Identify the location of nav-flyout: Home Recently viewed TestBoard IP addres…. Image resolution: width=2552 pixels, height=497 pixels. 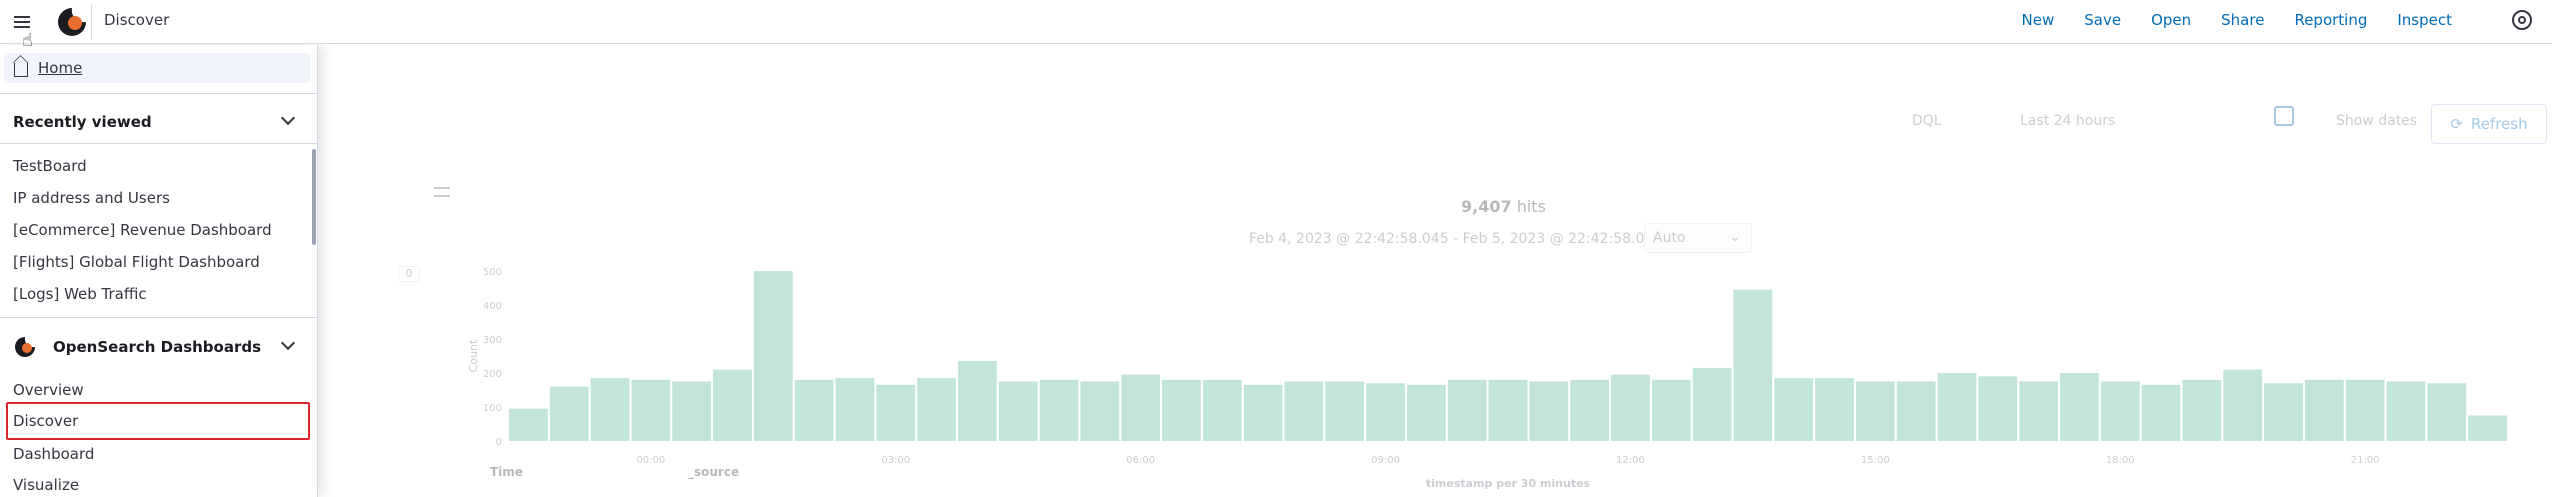
(159, 271).